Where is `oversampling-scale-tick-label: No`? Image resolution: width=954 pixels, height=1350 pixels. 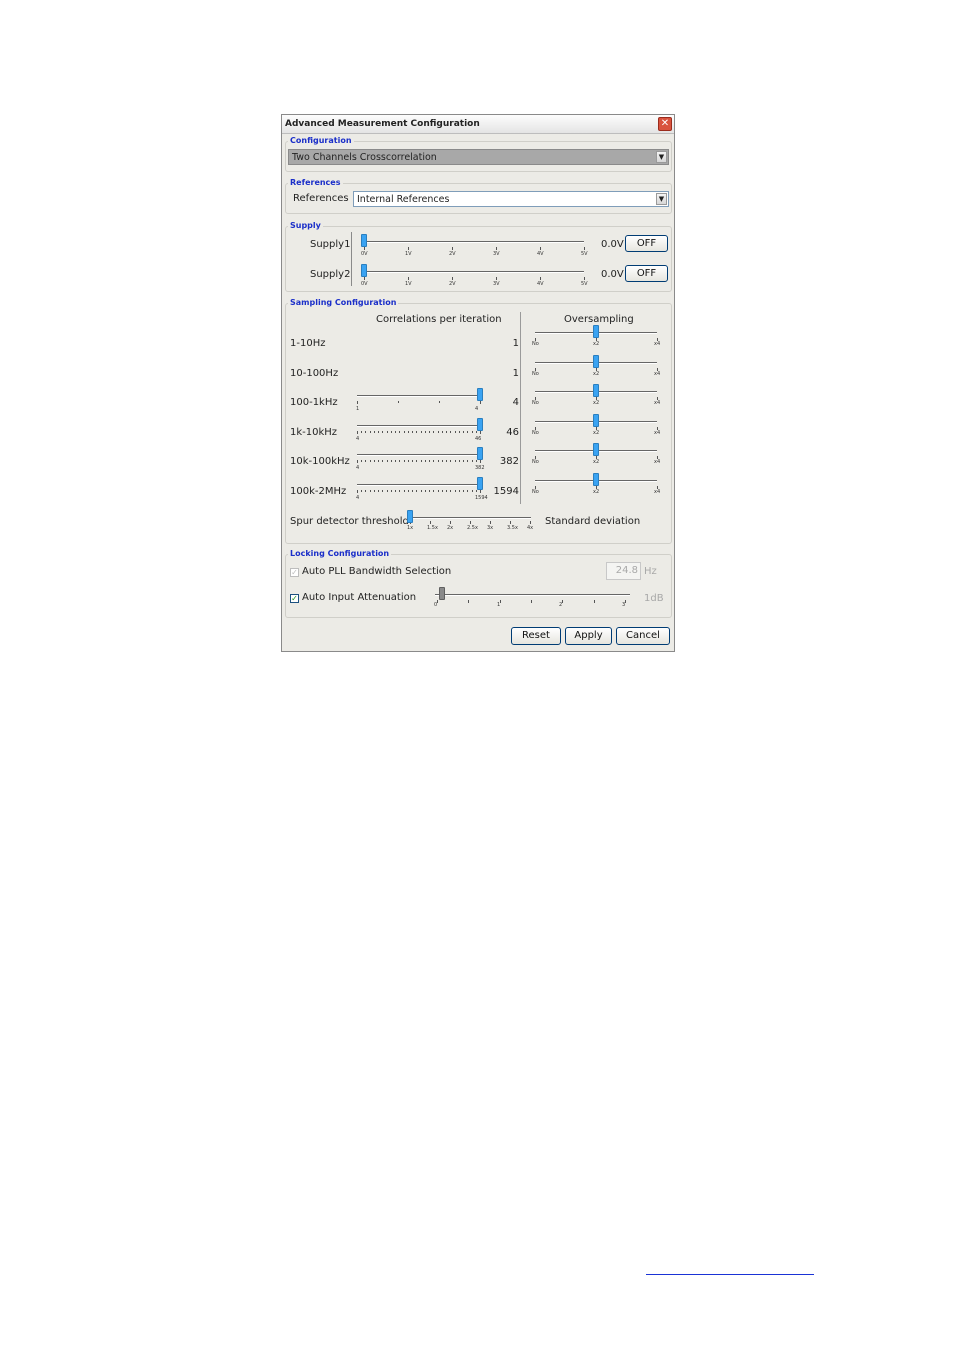 oversampling-scale-tick-label: No is located at coordinates (535, 432).